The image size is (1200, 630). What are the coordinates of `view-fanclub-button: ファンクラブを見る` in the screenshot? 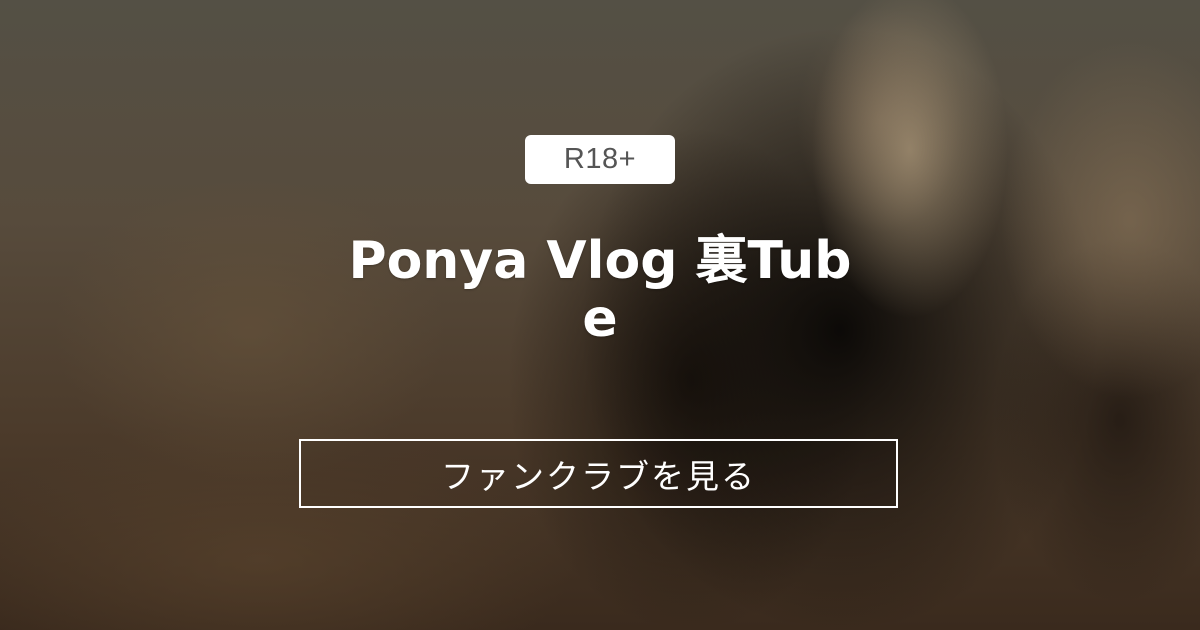 It's located at (598, 473).